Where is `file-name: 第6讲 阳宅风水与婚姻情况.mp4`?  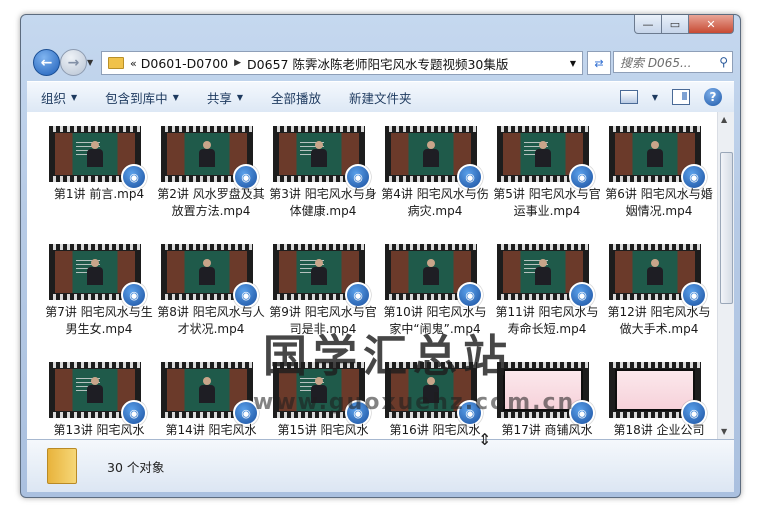
file-name: 第6讲 阳宅风水与婚姻情况.mp4 is located at coordinates (659, 202).